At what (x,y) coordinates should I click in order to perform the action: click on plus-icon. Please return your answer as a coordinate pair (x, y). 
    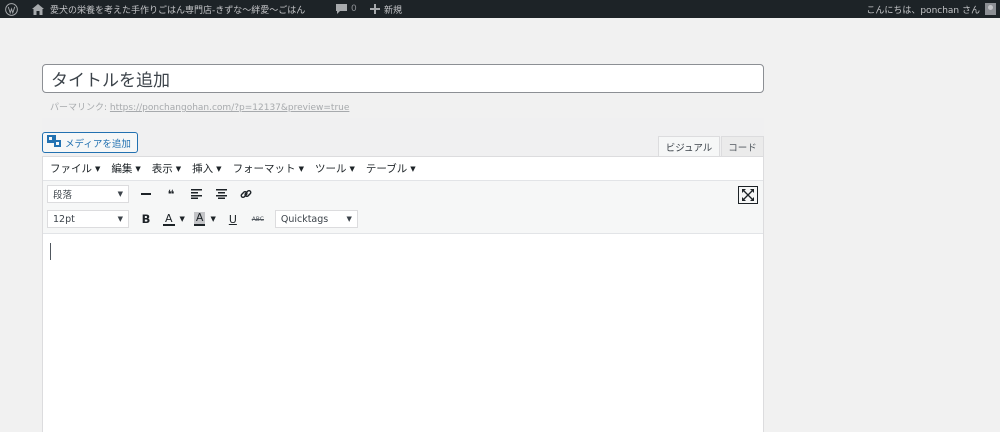
    Looking at the image, I should click on (375, 9).